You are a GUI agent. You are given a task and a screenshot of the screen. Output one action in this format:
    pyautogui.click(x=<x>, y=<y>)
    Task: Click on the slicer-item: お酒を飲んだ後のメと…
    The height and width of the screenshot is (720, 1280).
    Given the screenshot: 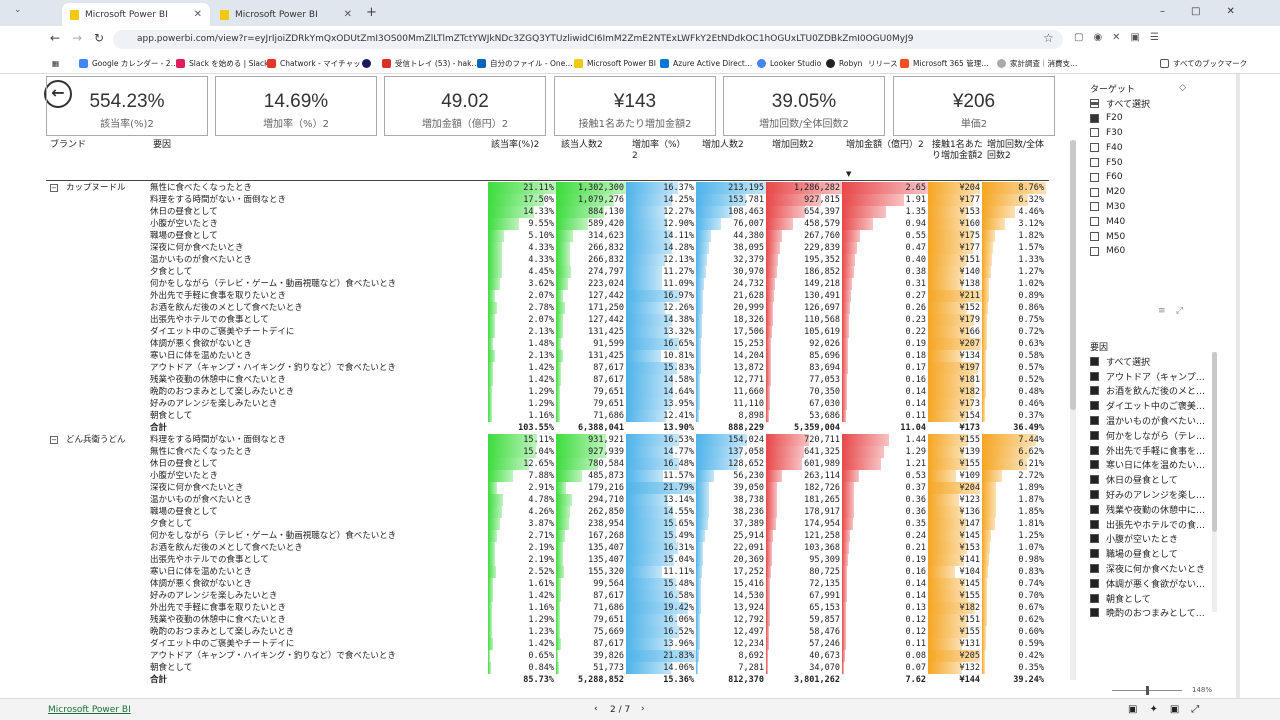 What is the action you would take?
    pyautogui.click(x=1155, y=391)
    